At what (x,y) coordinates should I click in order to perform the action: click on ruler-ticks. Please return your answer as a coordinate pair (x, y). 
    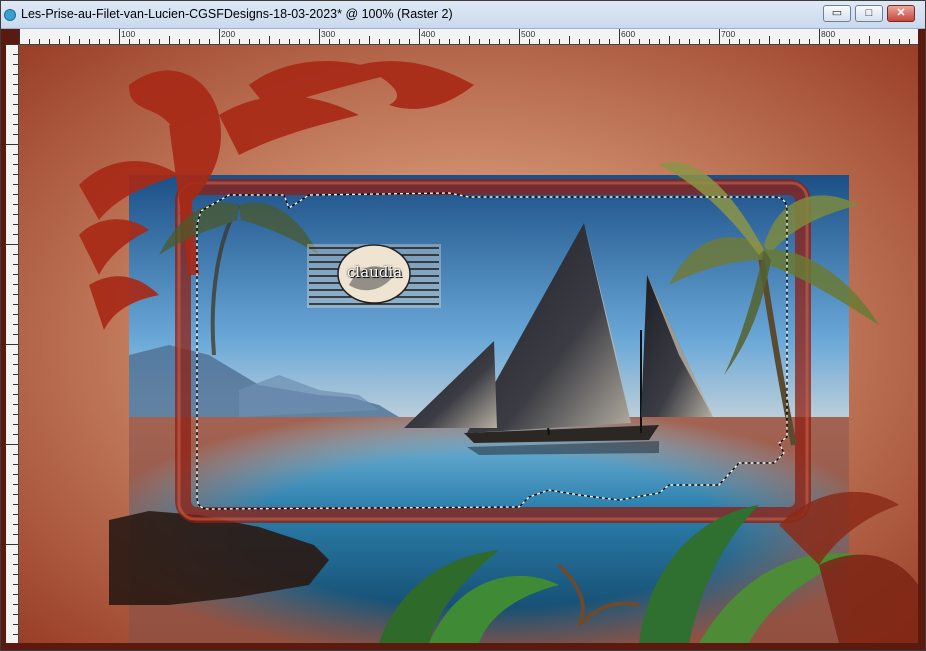
    Looking at the image, I should click on (464, 36).